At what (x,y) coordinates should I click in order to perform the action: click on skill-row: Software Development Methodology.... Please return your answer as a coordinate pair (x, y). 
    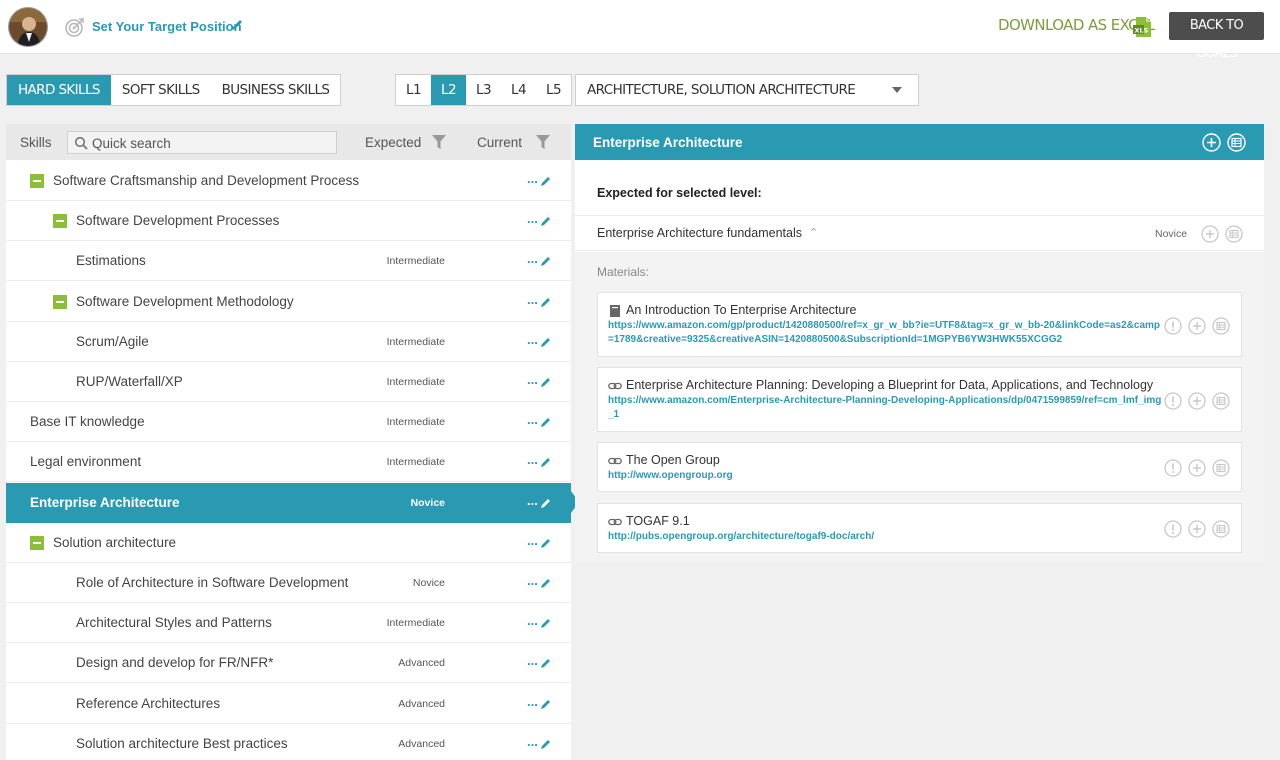
    Looking at the image, I should click on (288, 301).